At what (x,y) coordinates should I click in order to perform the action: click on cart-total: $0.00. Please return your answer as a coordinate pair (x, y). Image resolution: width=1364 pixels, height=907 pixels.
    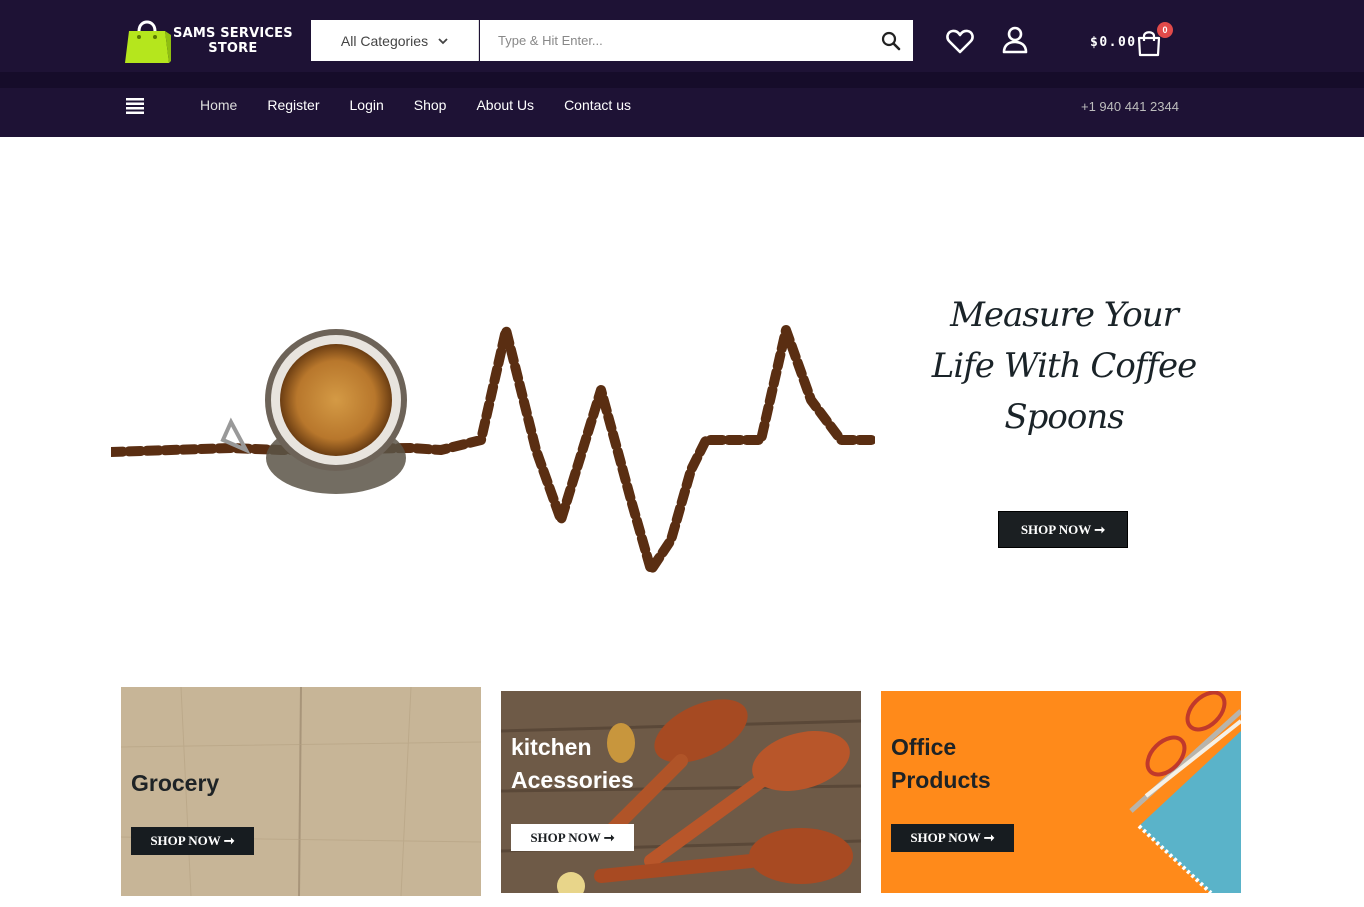
    Looking at the image, I should click on (1113, 42).